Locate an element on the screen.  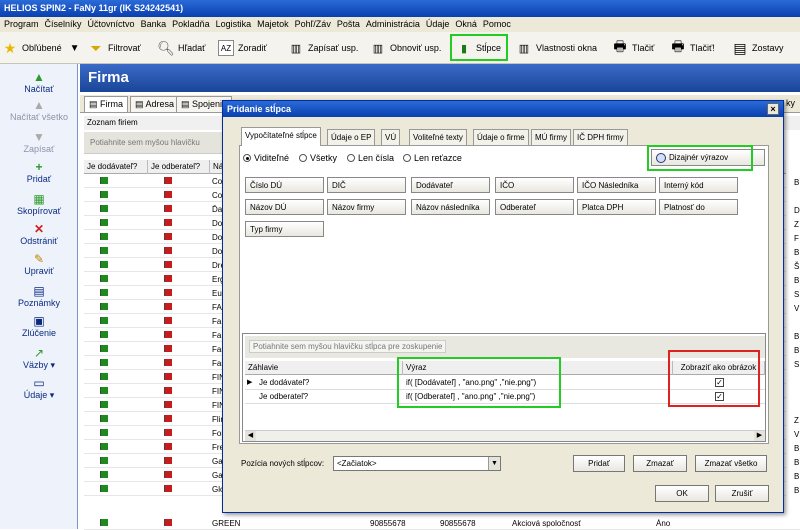
menu-item: Účtovníctvo is located at coordinates (111, 24).